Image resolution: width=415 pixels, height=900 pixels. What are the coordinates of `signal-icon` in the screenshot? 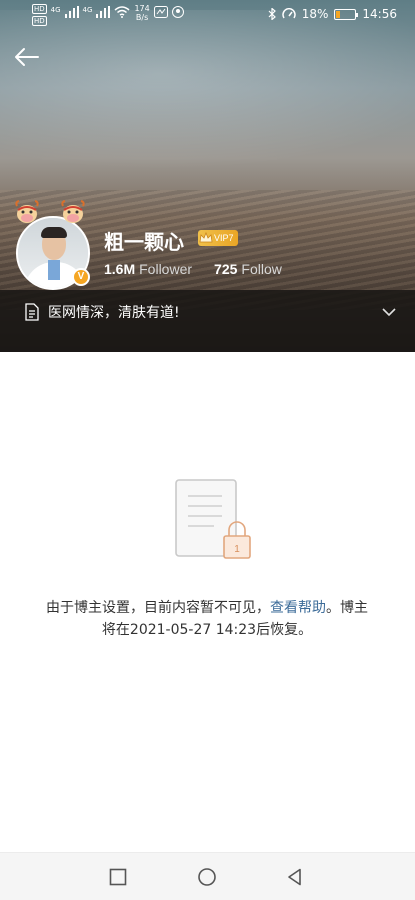 It's located at (71, 12).